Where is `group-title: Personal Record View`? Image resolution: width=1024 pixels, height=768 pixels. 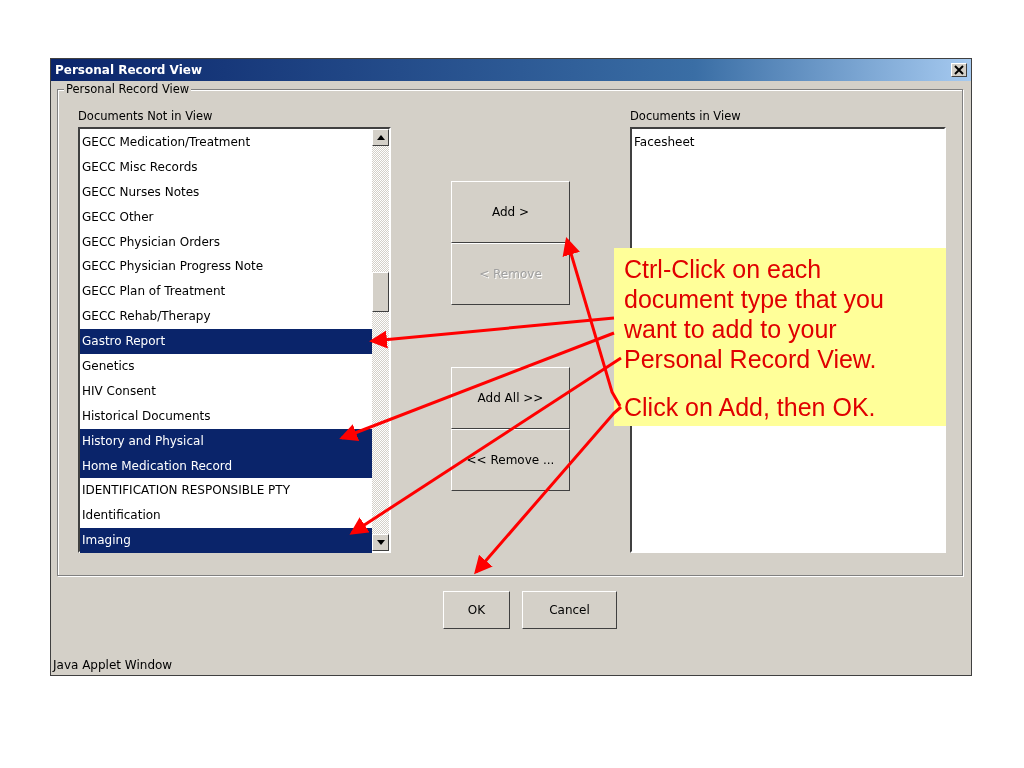
group-title: Personal Record View is located at coordinates (128, 89).